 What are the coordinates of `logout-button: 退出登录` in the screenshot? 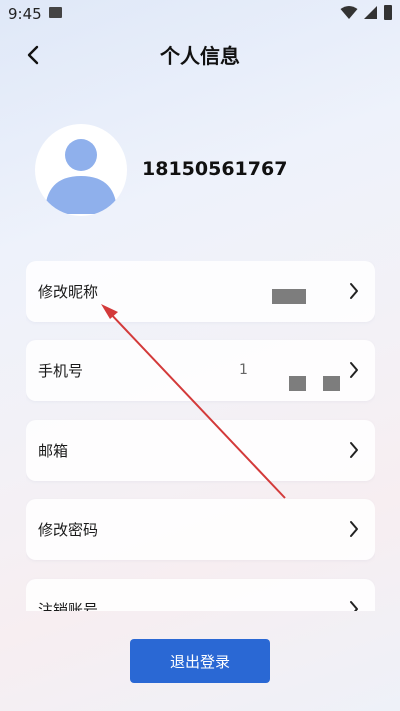 It's located at (200, 661).